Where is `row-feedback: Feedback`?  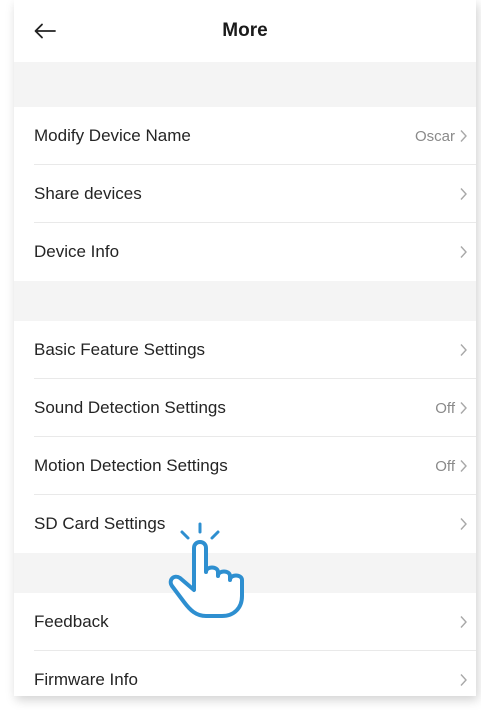
row-feedback: Feedback is located at coordinates (245, 622).